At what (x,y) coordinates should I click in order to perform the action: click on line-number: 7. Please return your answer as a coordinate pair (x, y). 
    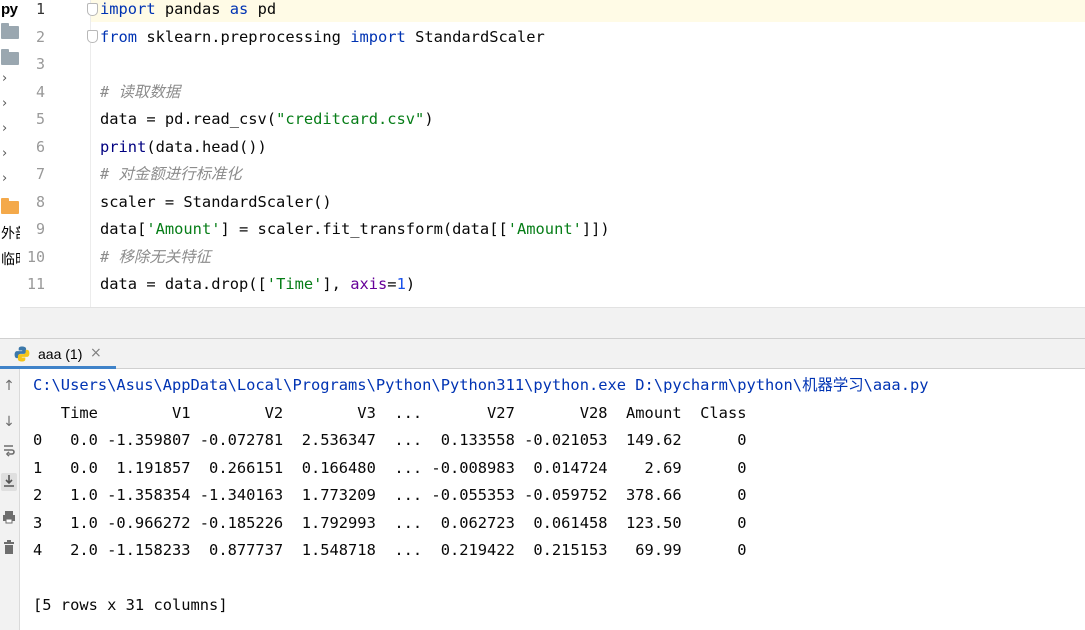
    Looking at the image, I should click on (40, 174).